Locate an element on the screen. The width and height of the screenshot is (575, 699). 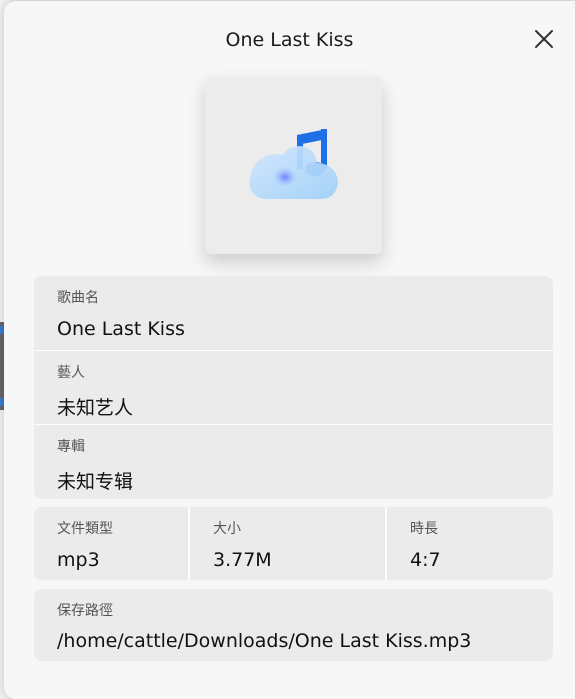
album-cover is located at coordinates (293, 165).